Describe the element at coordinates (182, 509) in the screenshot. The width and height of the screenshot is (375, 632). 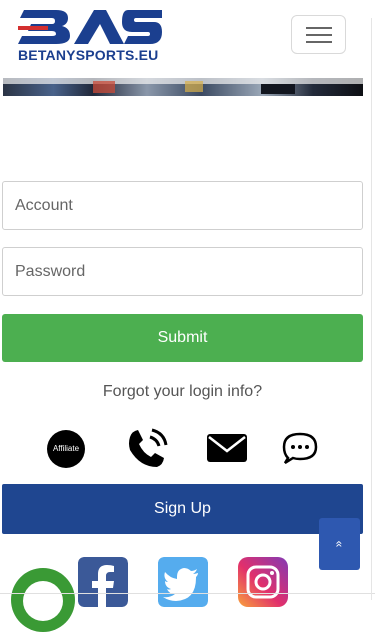
I see `sign-up-button: Sign Up` at that location.